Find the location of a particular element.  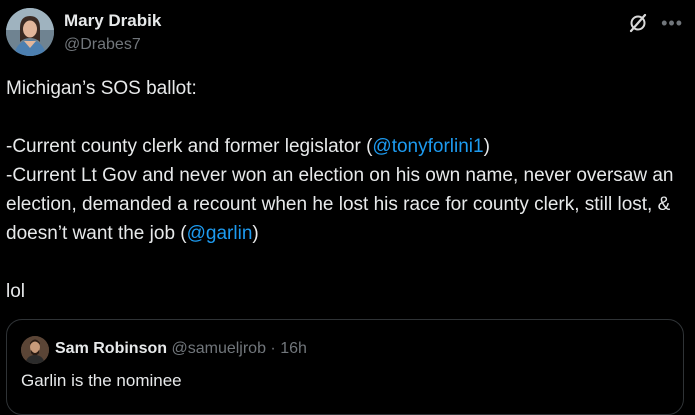

quoted-tweet-time: 16h is located at coordinates (293, 348).